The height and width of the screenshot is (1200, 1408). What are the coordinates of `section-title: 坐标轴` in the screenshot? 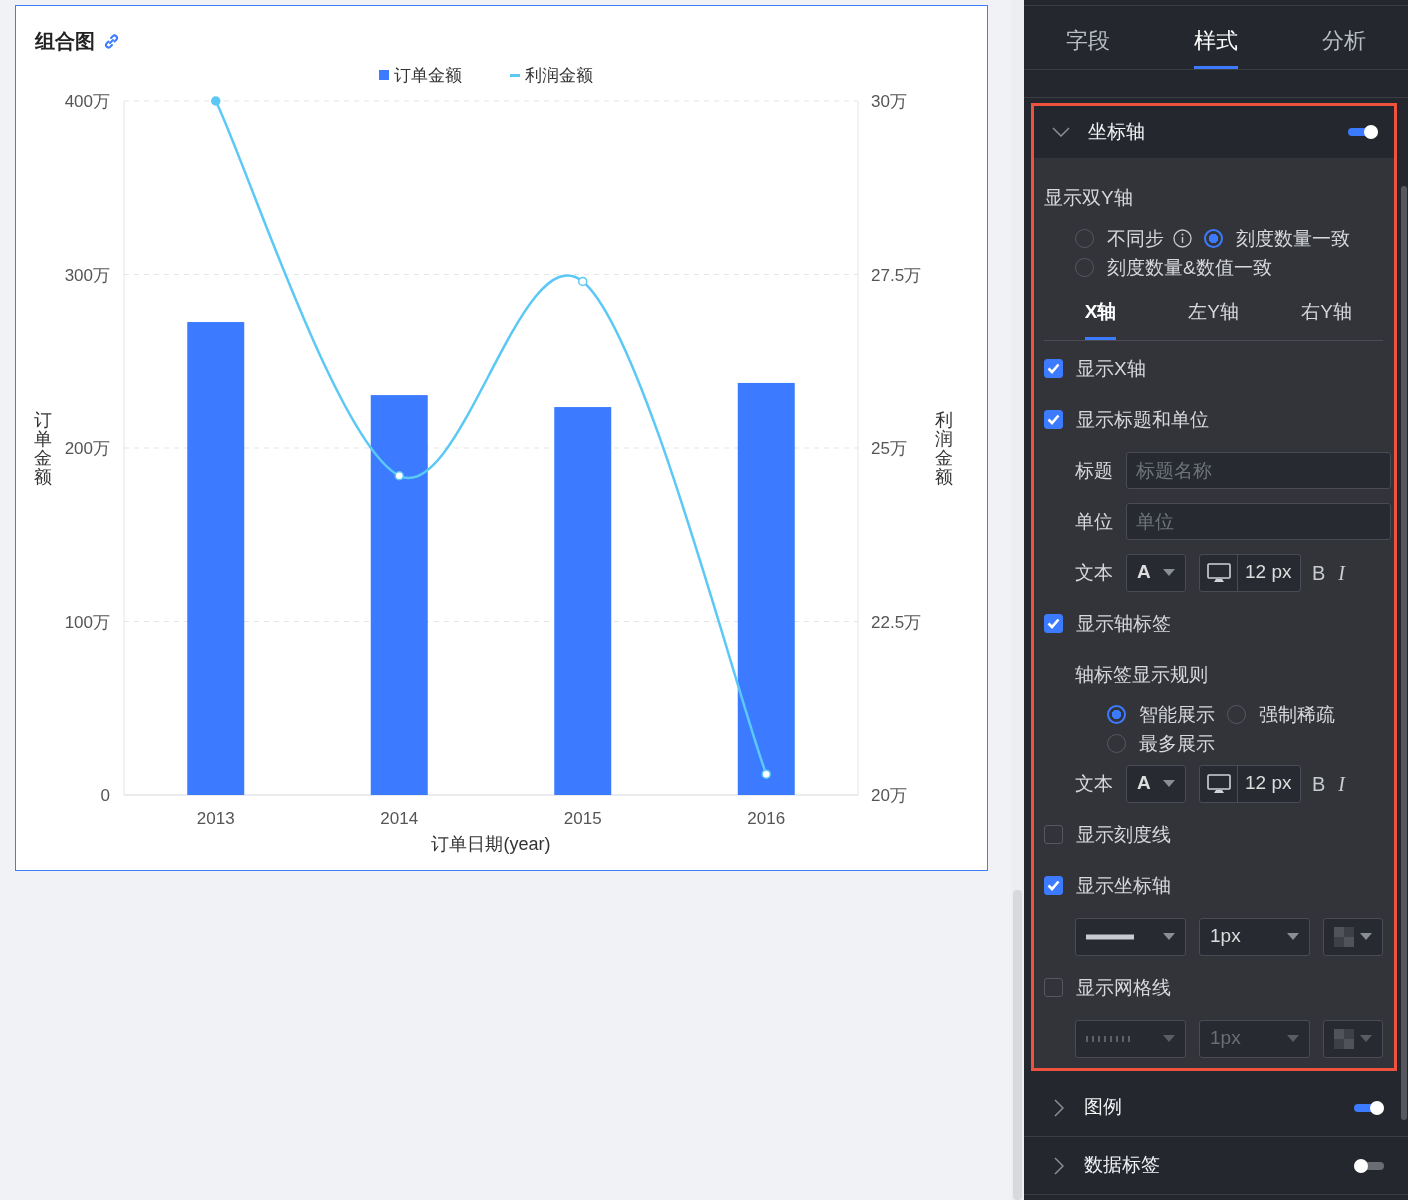 It's located at (1116, 131).